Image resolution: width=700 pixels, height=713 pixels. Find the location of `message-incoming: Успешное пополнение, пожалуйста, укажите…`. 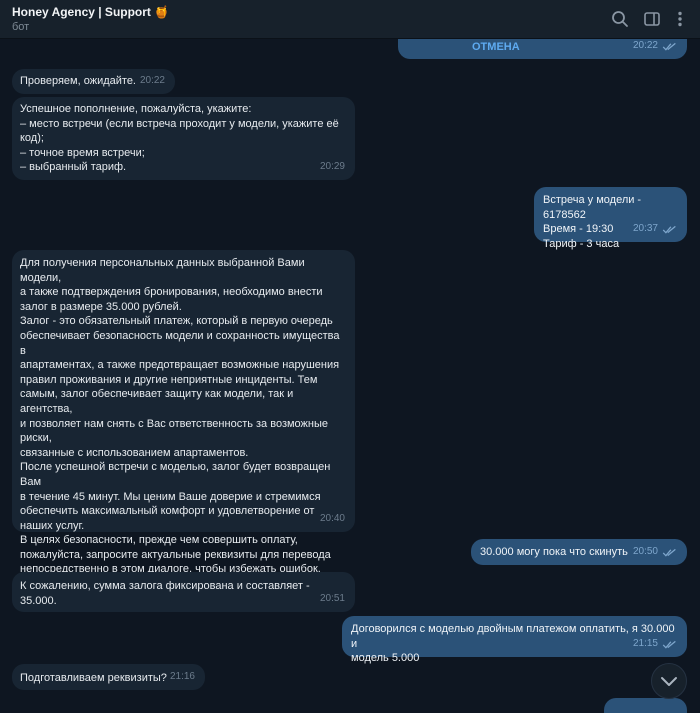

message-incoming: Успешное пополнение, пожалуйста, укажите… is located at coordinates (183, 138).